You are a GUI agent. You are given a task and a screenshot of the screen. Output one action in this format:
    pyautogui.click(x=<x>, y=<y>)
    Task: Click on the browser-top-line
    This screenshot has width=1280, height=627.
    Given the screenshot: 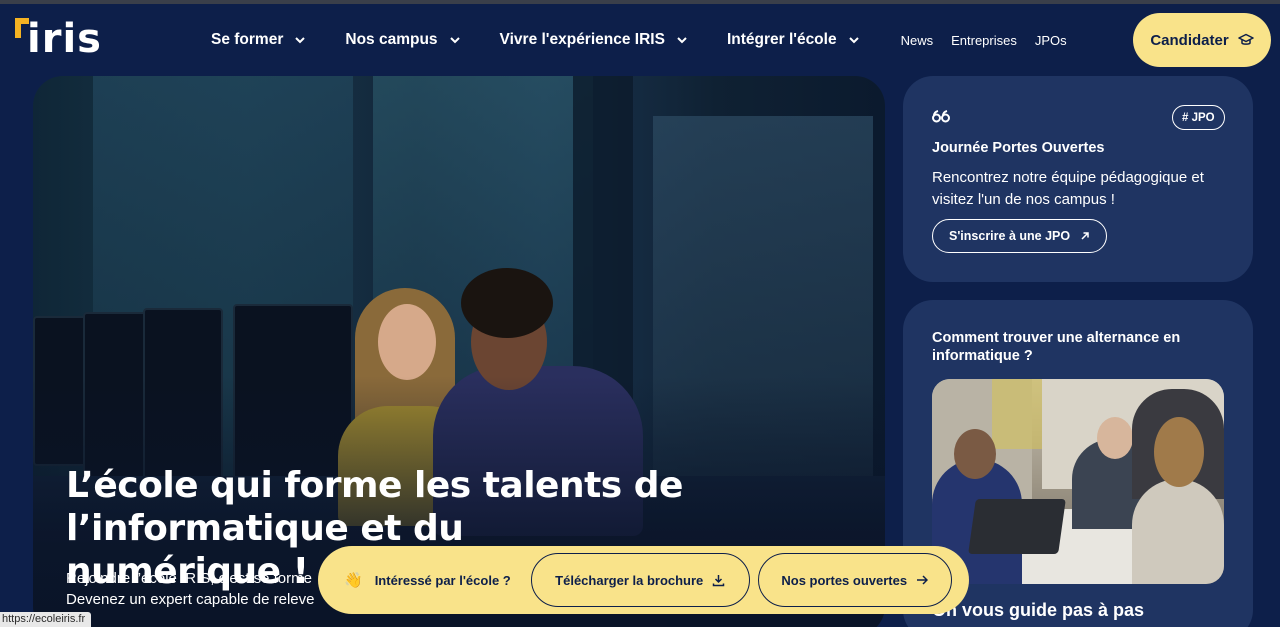 What is the action you would take?
    pyautogui.click(x=640, y=2)
    